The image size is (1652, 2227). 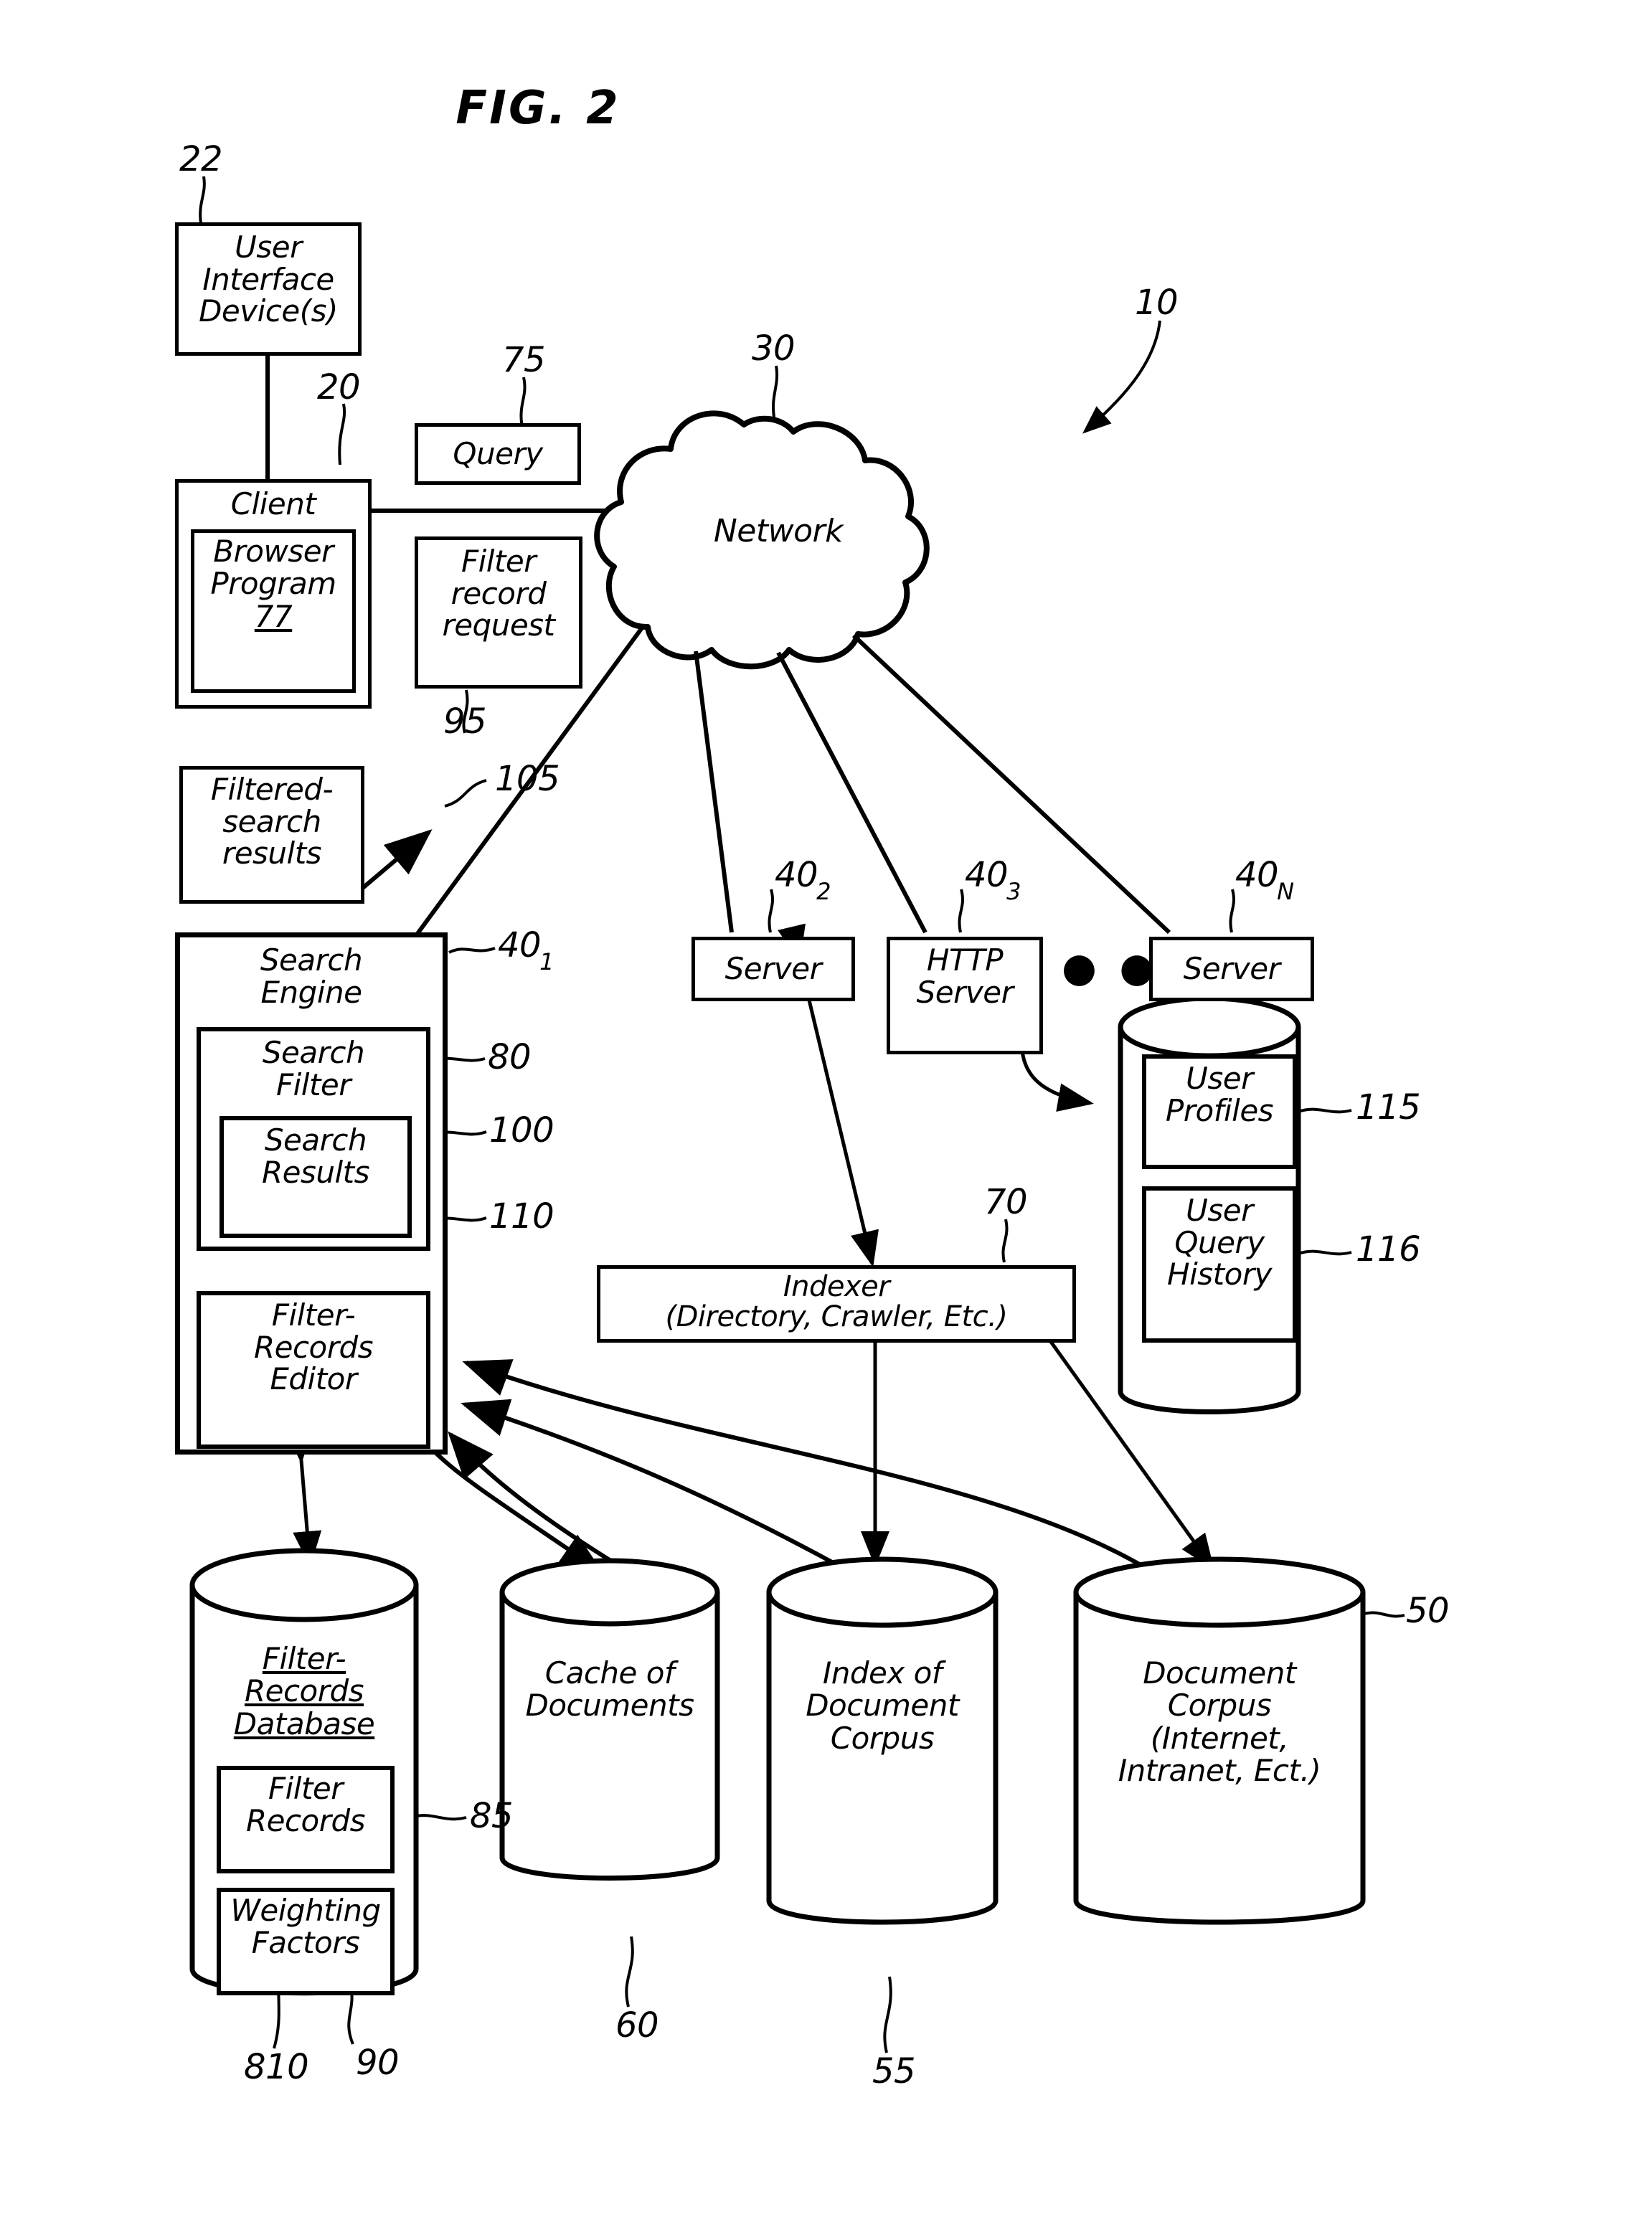 I want to click on ref-810: 810, so click(x=276, y=2067).